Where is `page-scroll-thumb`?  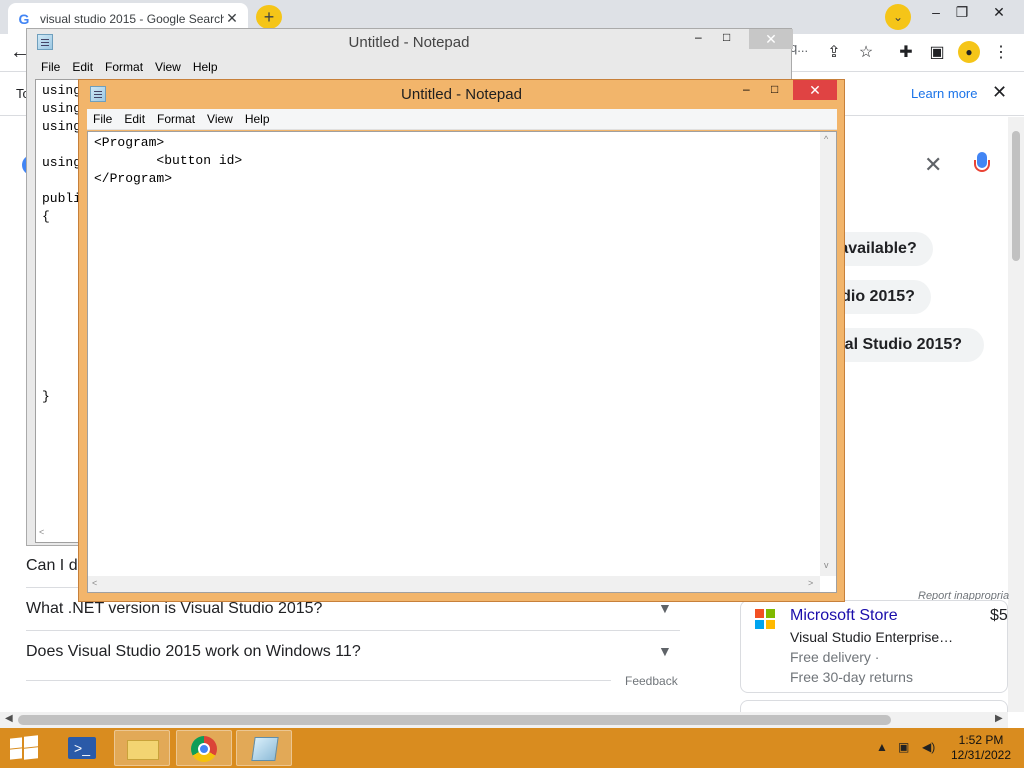 page-scroll-thumb is located at coordinates (1016, 196).